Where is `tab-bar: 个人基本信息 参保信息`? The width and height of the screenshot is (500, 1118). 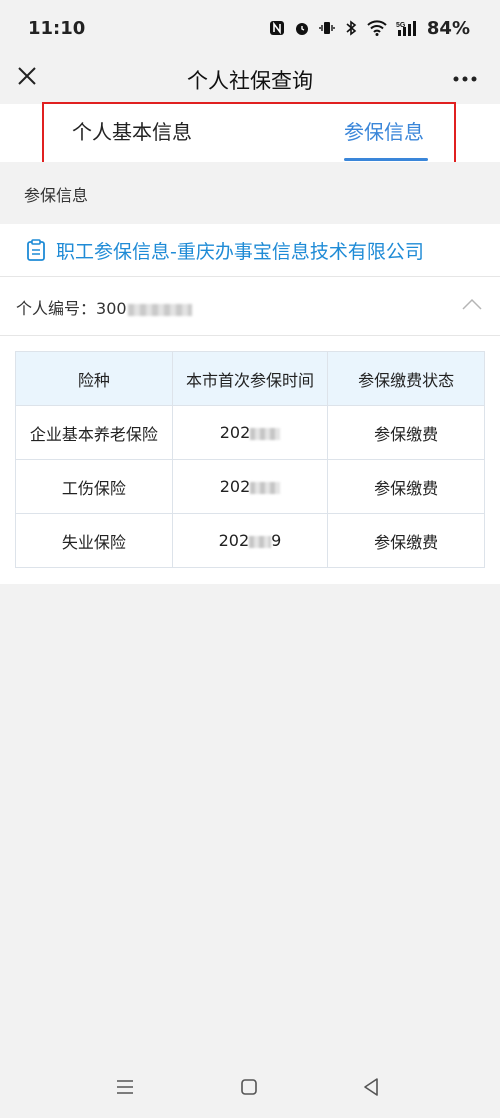 tab-bar: 个人基本信息 参保信息 is located at coordinates (250, 133).